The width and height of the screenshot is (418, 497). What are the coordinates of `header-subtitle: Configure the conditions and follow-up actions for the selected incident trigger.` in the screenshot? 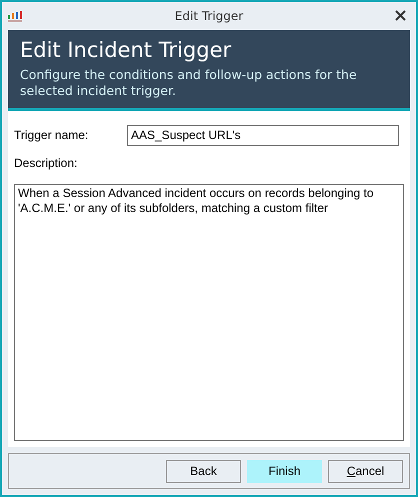 It's located at (189, 83).